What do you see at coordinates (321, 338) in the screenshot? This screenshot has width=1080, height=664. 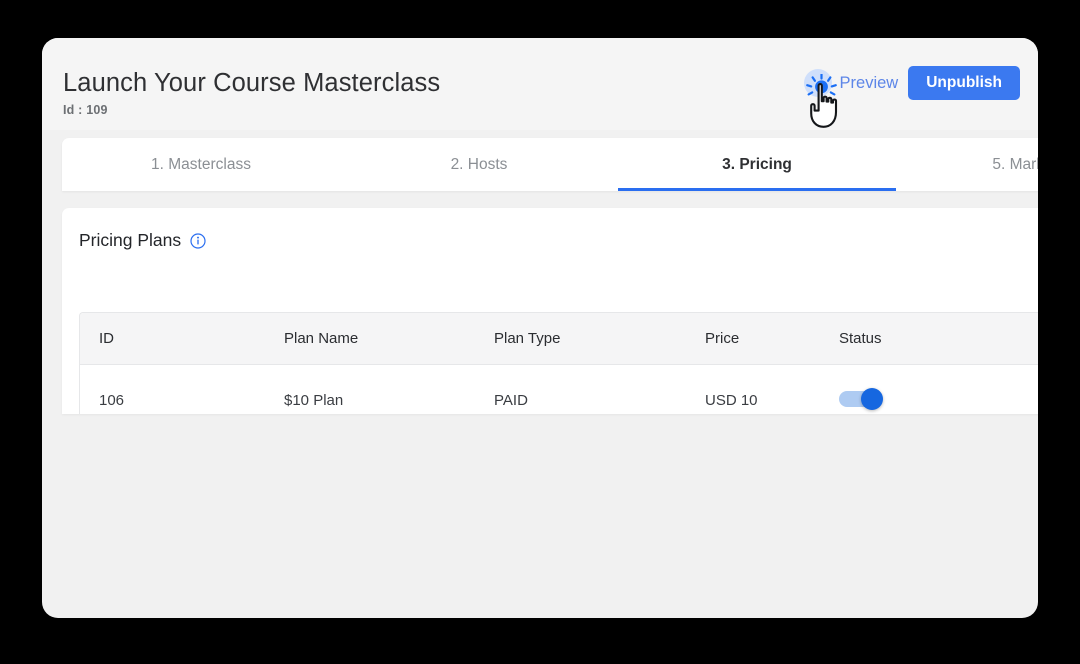 I see `column-header-plan-name: Plan Name` at bounding box center [321, 338].